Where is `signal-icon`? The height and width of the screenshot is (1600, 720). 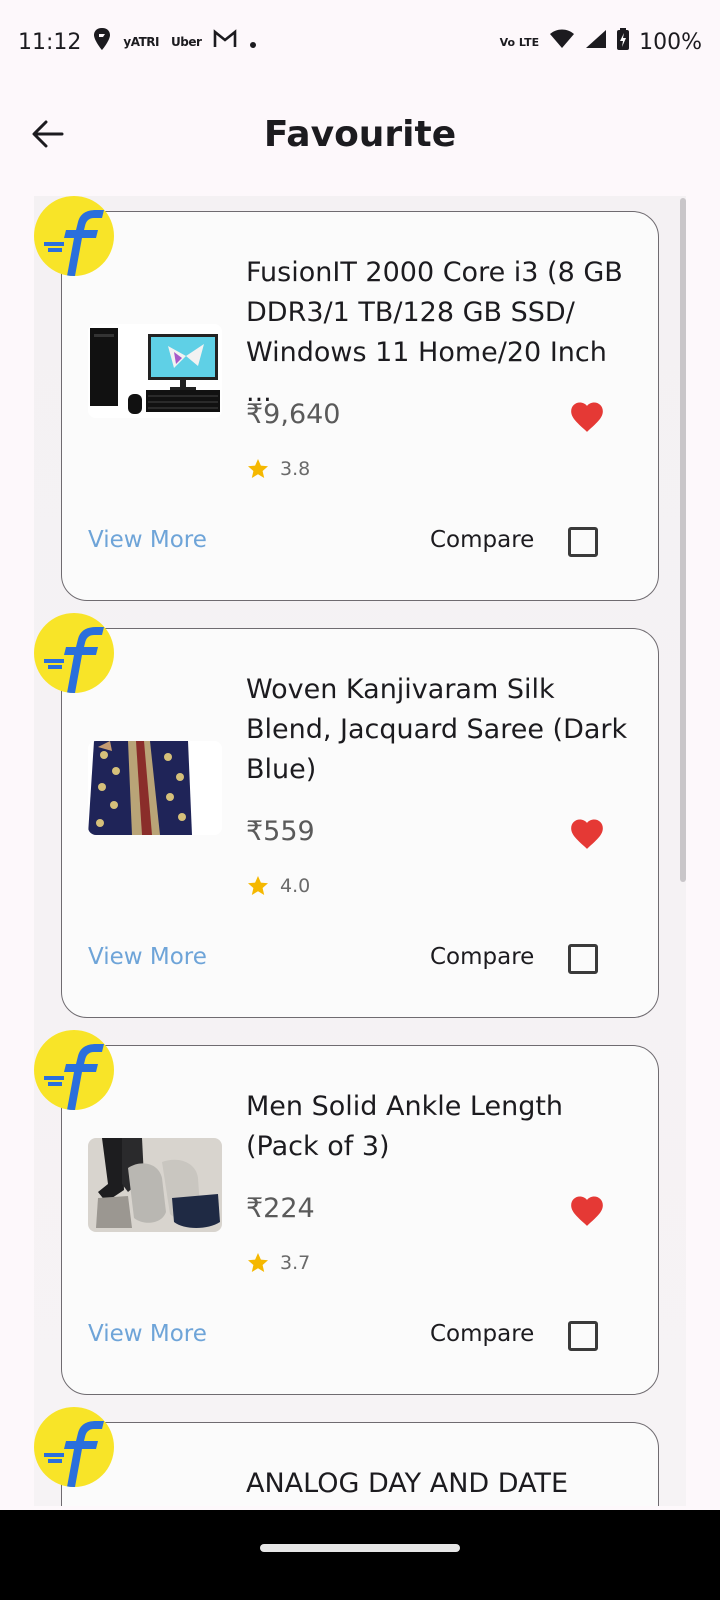 signal-icon is located at coordinates (596, 42).